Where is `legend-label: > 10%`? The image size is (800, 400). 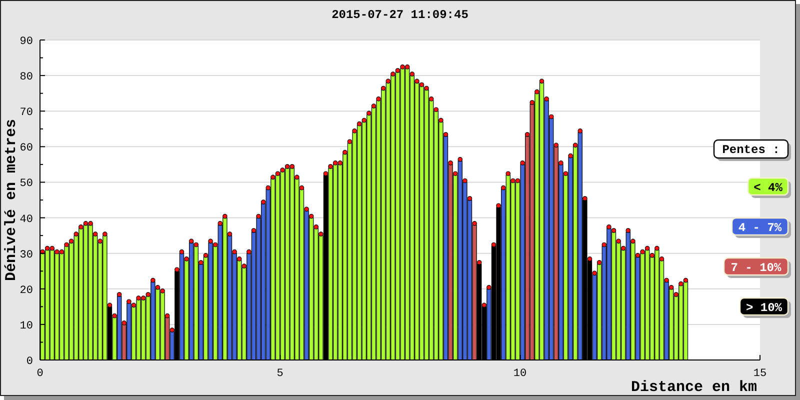 legend-label: > 10% is located at coordinates (764, 308).